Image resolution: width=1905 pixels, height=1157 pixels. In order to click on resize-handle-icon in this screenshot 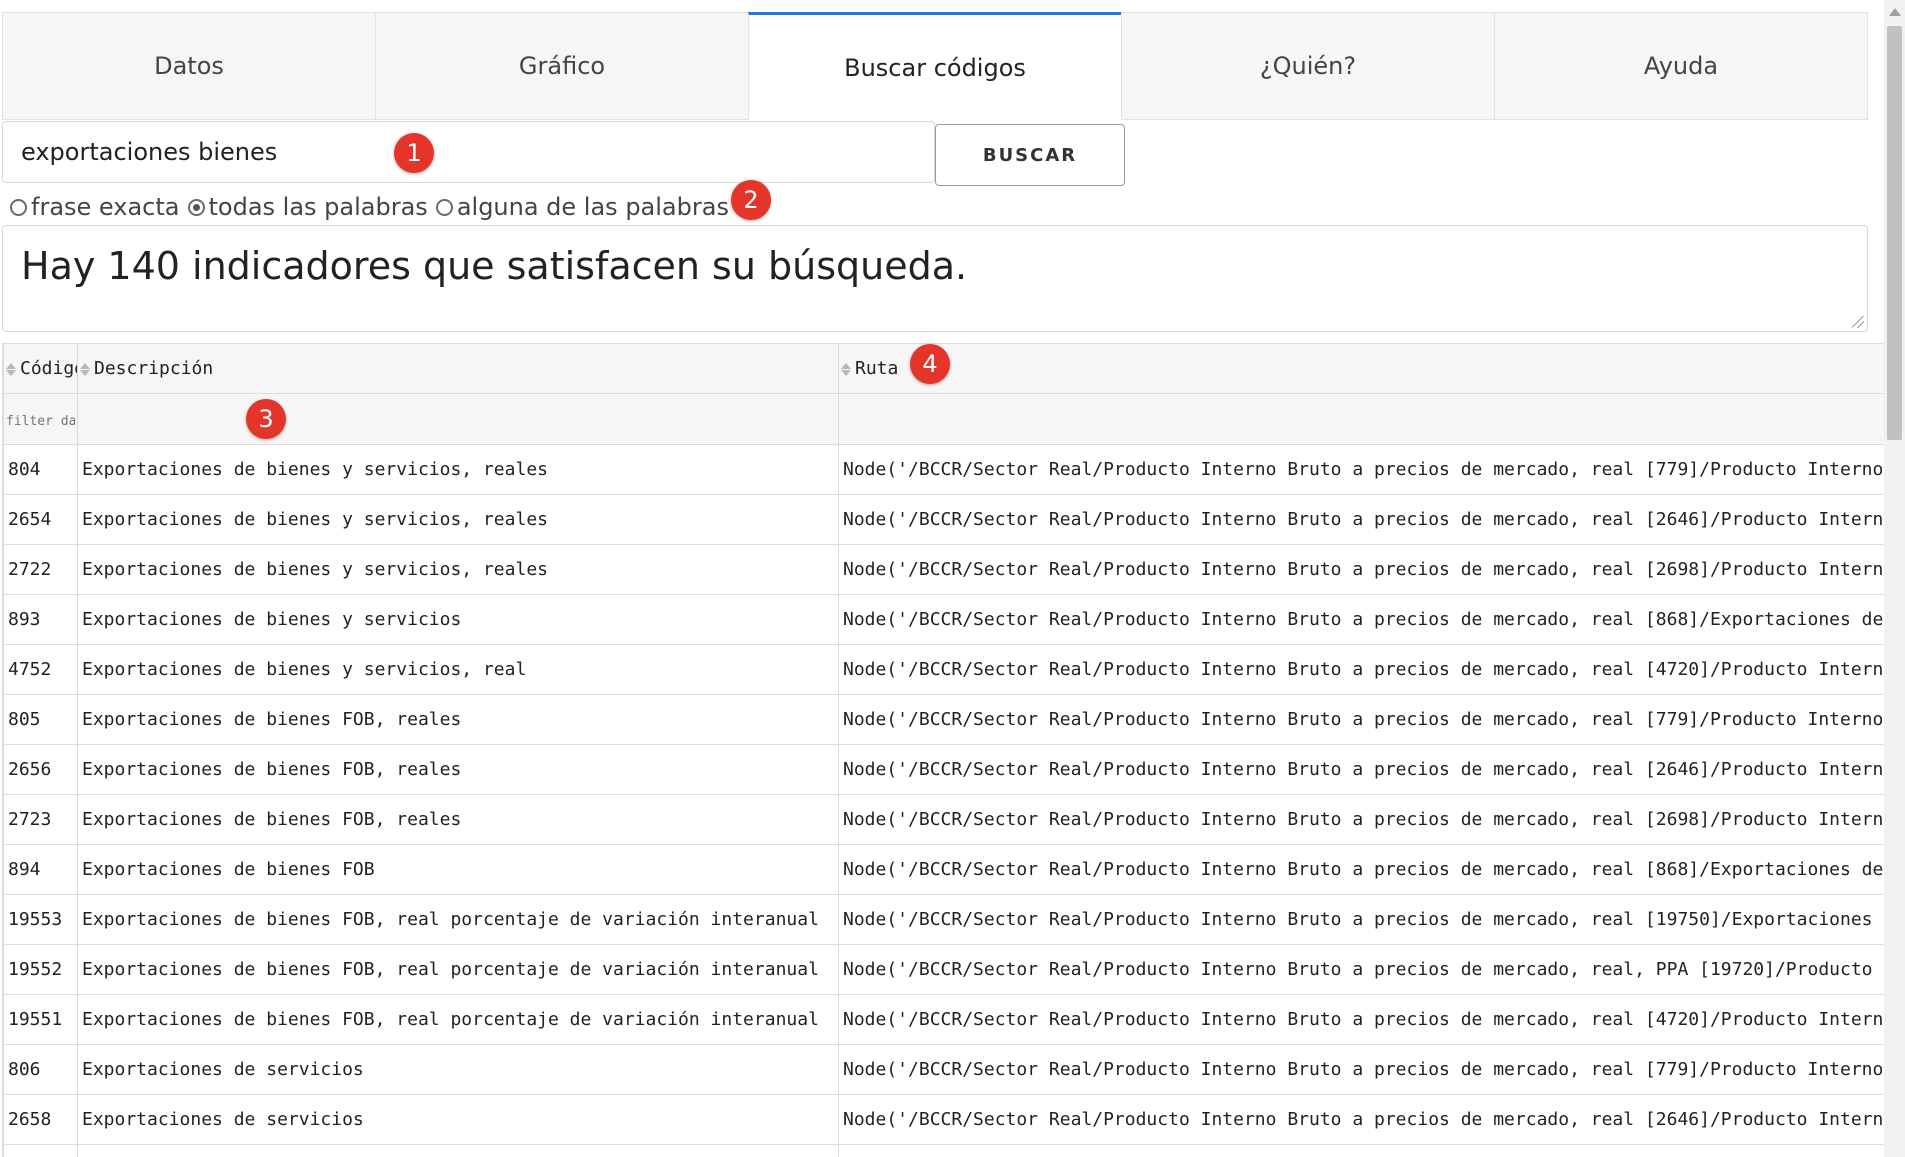, I will do `click(1858, 322)`.